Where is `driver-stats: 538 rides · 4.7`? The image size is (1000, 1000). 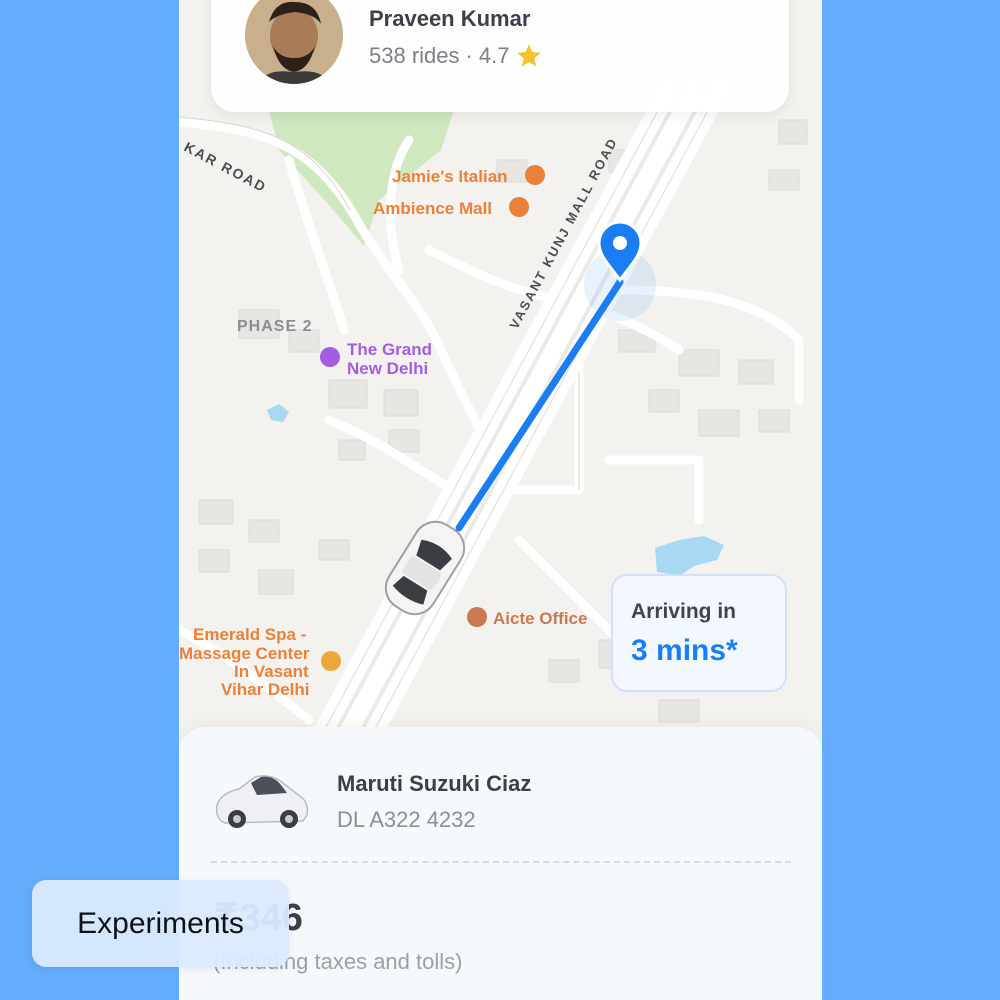
driver-stats: 538 rides · 4.7 is located at coordinates (456, 56).